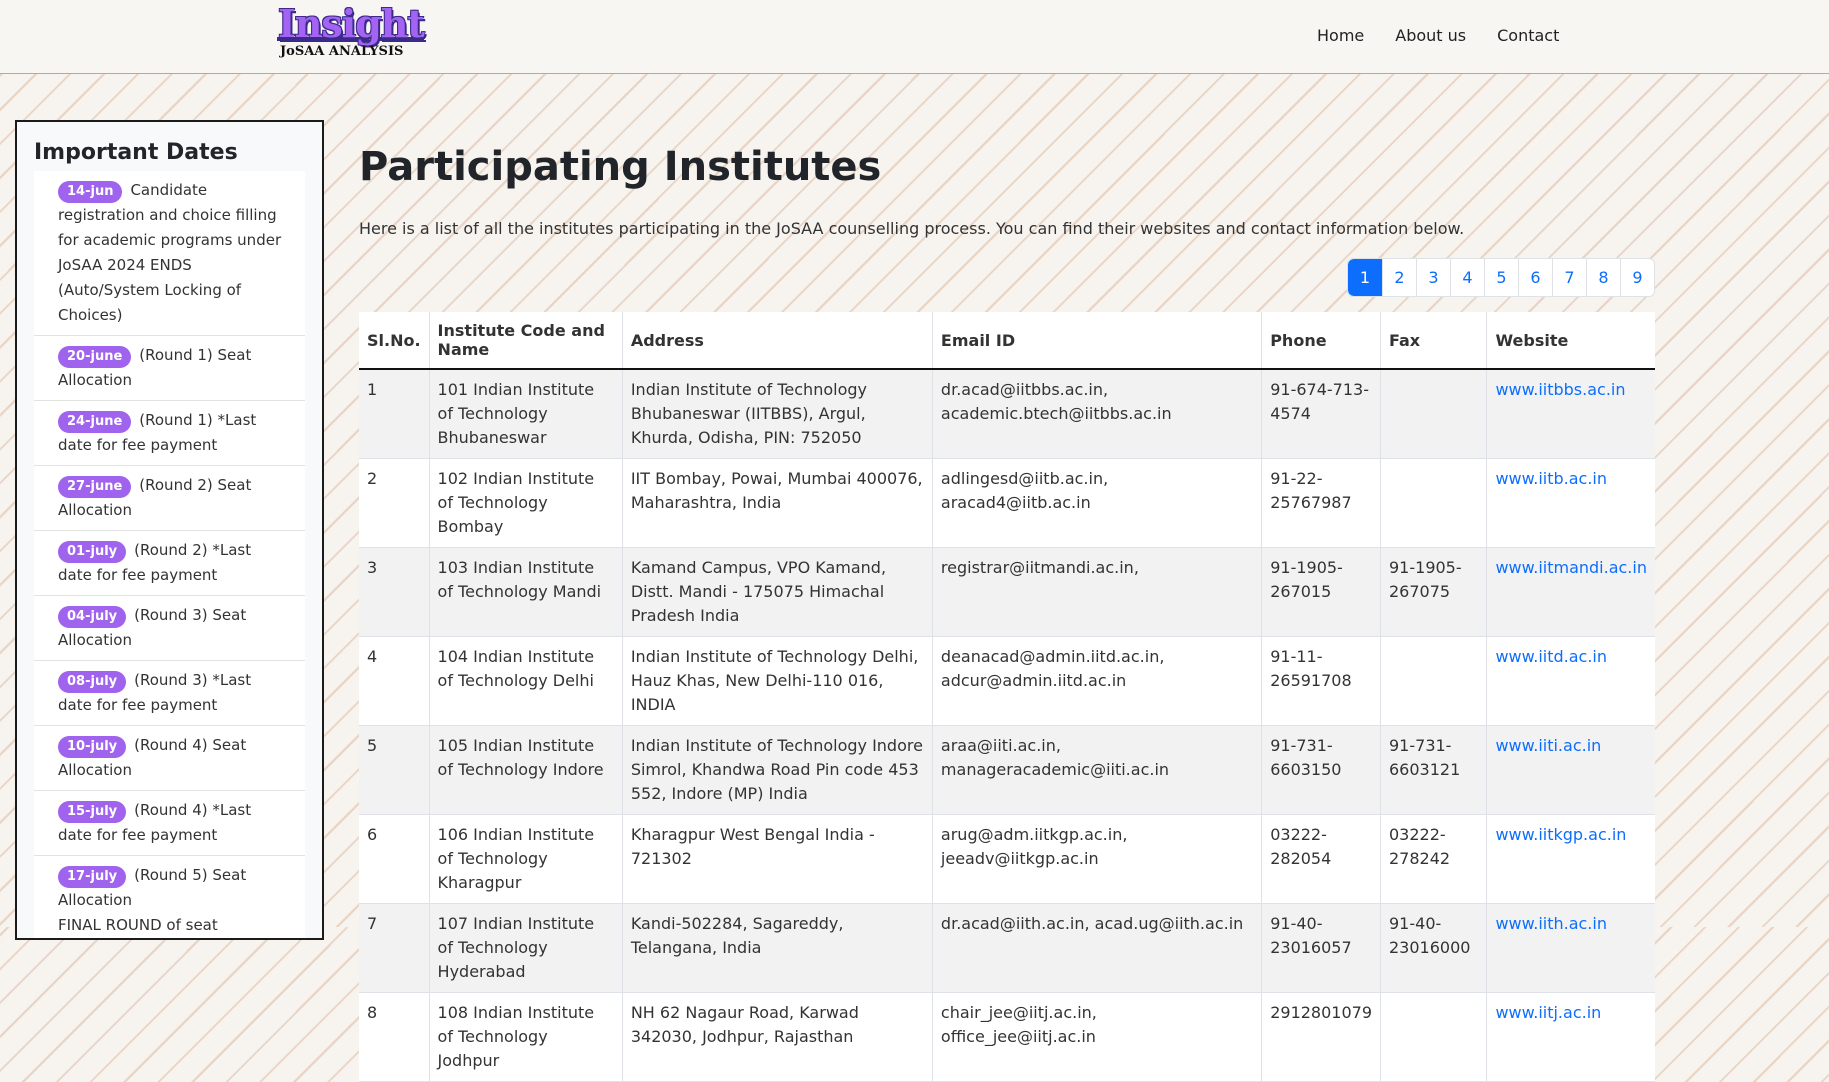  What do you see at coordinates (92, 747) in the screenshot?
I see `date-badge: 10-july` at bounding box center [92, 747].